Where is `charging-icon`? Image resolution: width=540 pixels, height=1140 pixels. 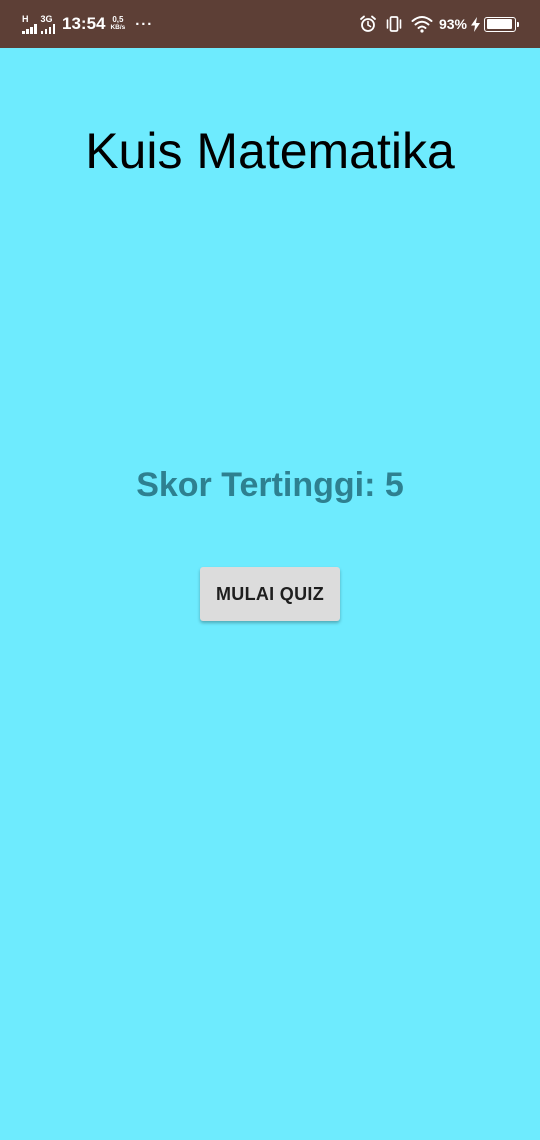 charging-icon is located at coordinates (475, 24).